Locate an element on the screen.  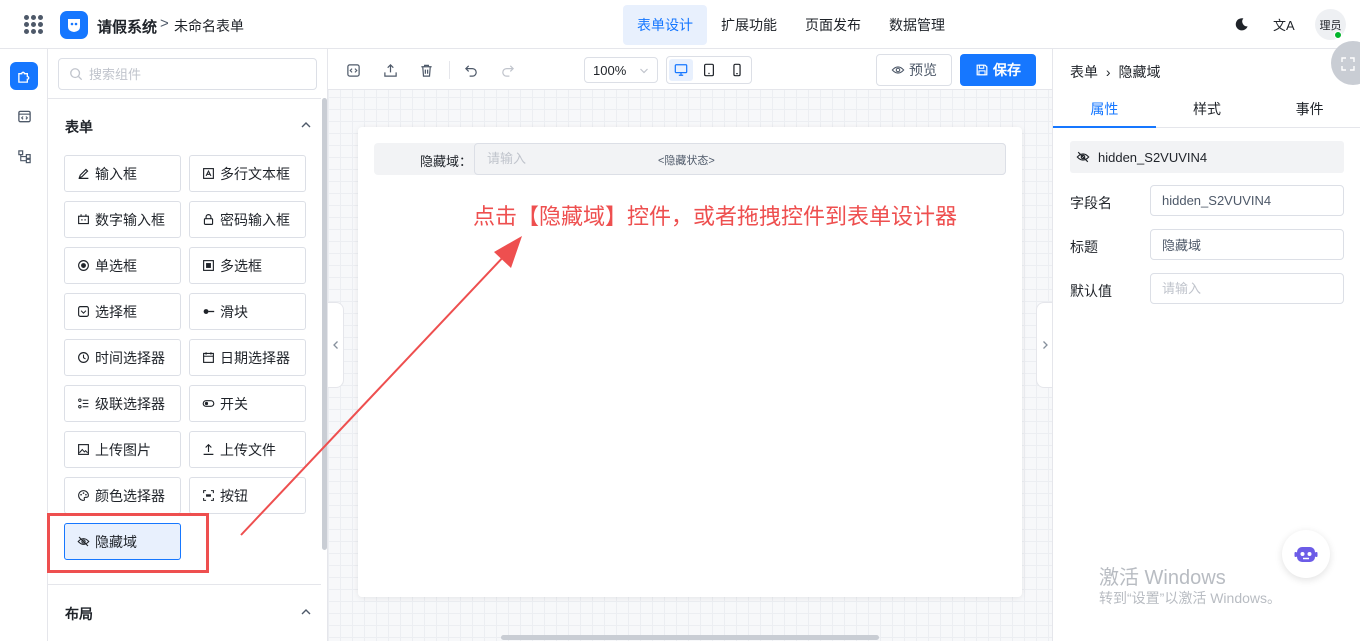
radio-icon is located at coordinates (83, 266).